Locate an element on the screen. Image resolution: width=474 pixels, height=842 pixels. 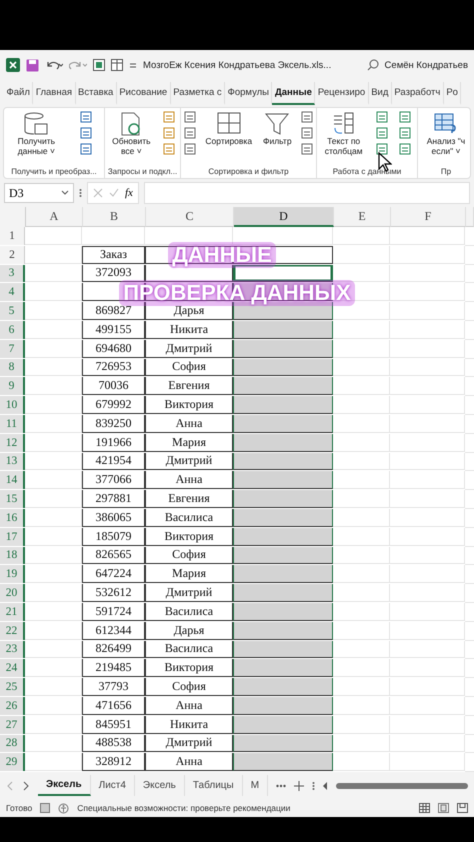
normal-view-icon is located at coordinates (424, 808).